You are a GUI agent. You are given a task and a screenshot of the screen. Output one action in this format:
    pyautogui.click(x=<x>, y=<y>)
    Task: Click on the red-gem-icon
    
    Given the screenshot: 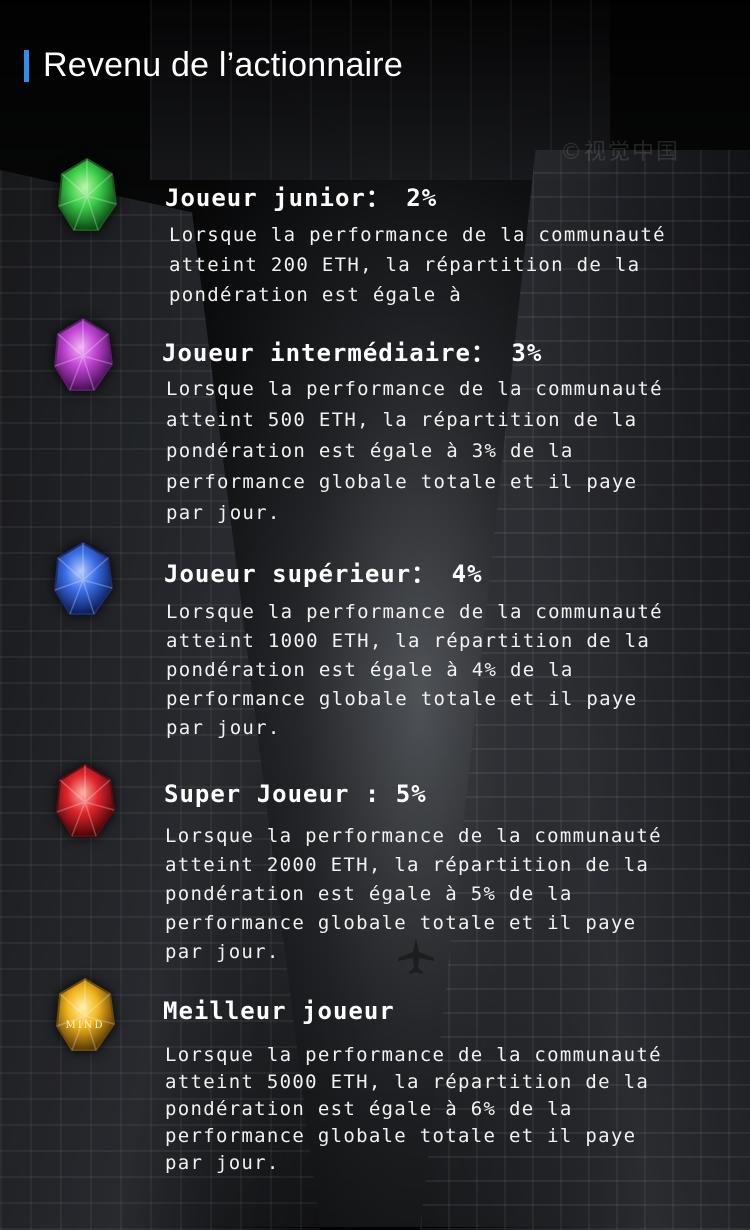 What is the action you would take?
    pyautogui.click(x=85, y=802)
    